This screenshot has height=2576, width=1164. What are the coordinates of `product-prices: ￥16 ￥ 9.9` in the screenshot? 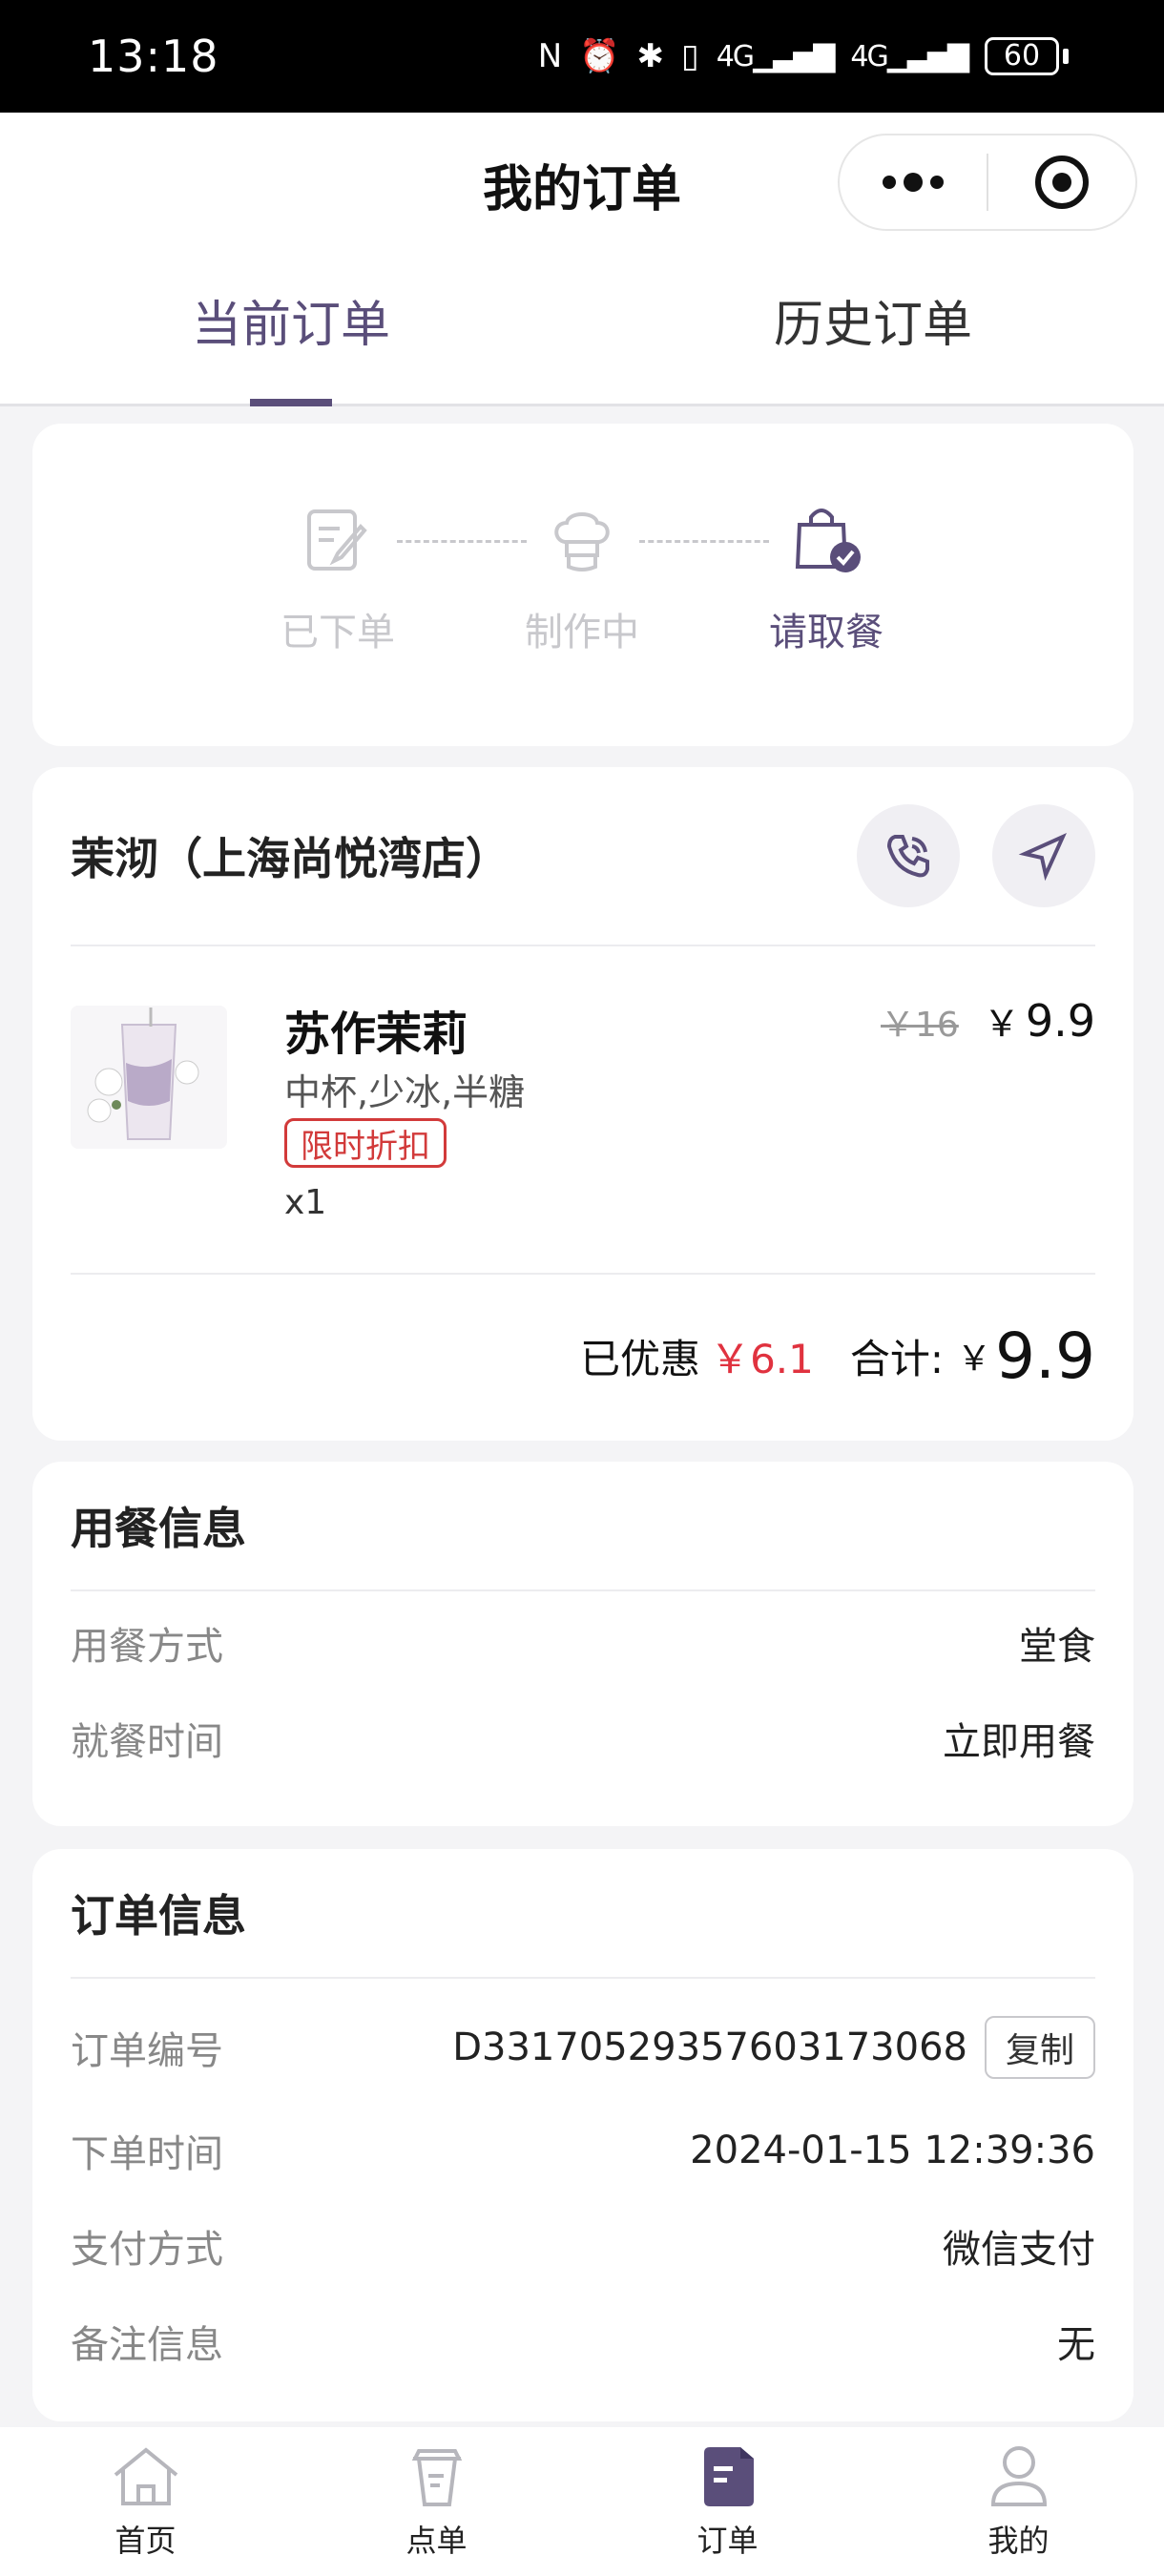 It's located at (988, 1020).